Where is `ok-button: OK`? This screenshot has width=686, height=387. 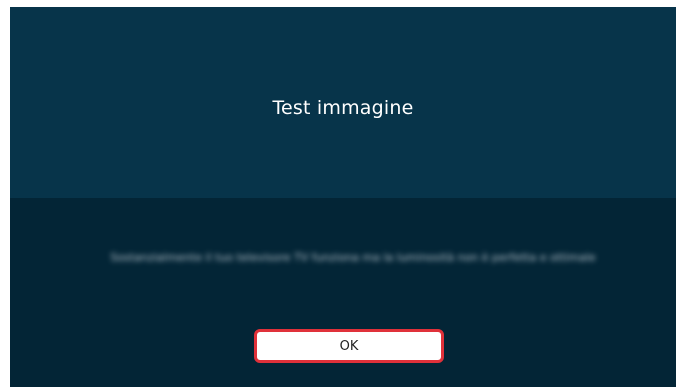 ok-button: OK is located at coordinates (349, 346).